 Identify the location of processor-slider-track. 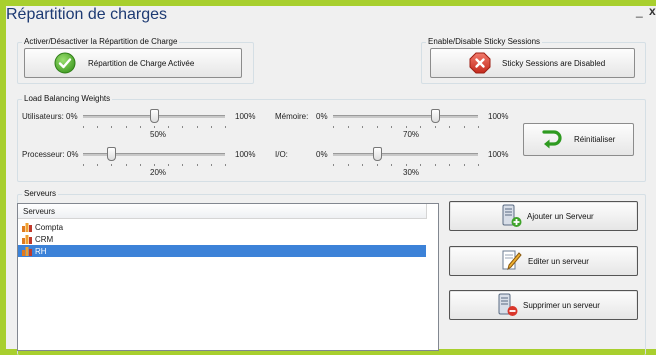
(154, 154).